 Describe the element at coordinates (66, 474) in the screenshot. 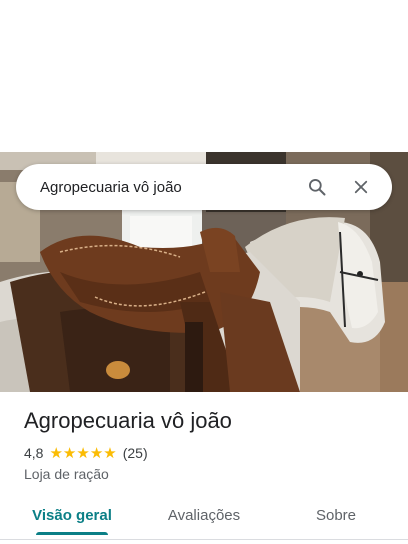

I see `place-category: Loja de ração` at that location.